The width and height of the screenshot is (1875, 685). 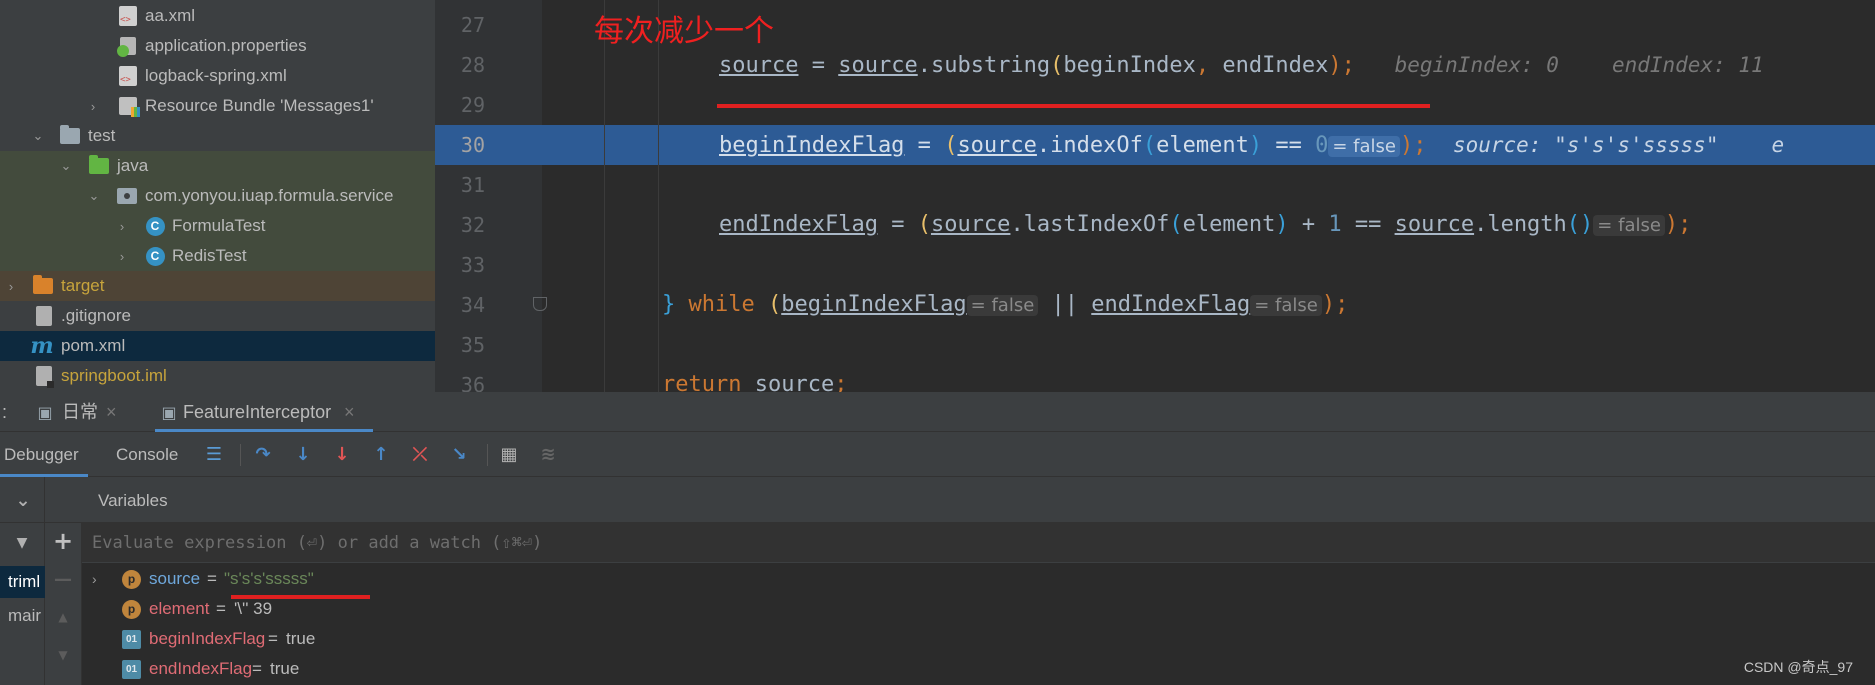 What do you see at coordinates (269, 195) in the screenshot?
I see `tree-item-label: com.yonyou.iuap.formula.service` at bounding box center [269, 195].